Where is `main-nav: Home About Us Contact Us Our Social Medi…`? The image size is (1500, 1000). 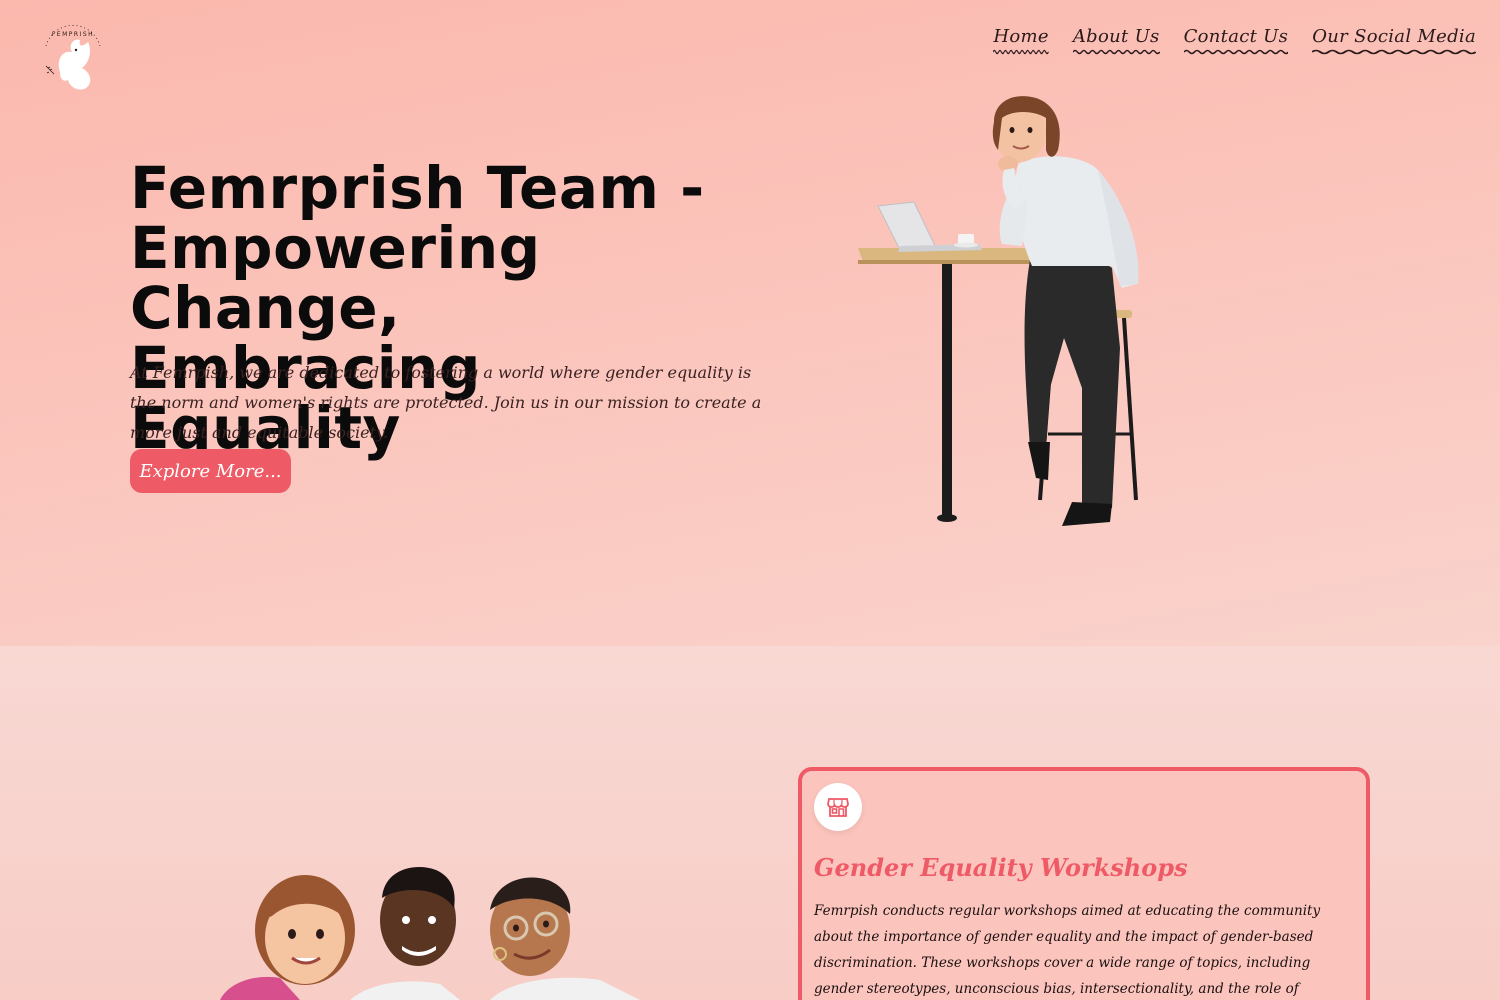 main-nav: Home About Us Contact Us Our Social Medi… is located at coordinates (1234, 40).